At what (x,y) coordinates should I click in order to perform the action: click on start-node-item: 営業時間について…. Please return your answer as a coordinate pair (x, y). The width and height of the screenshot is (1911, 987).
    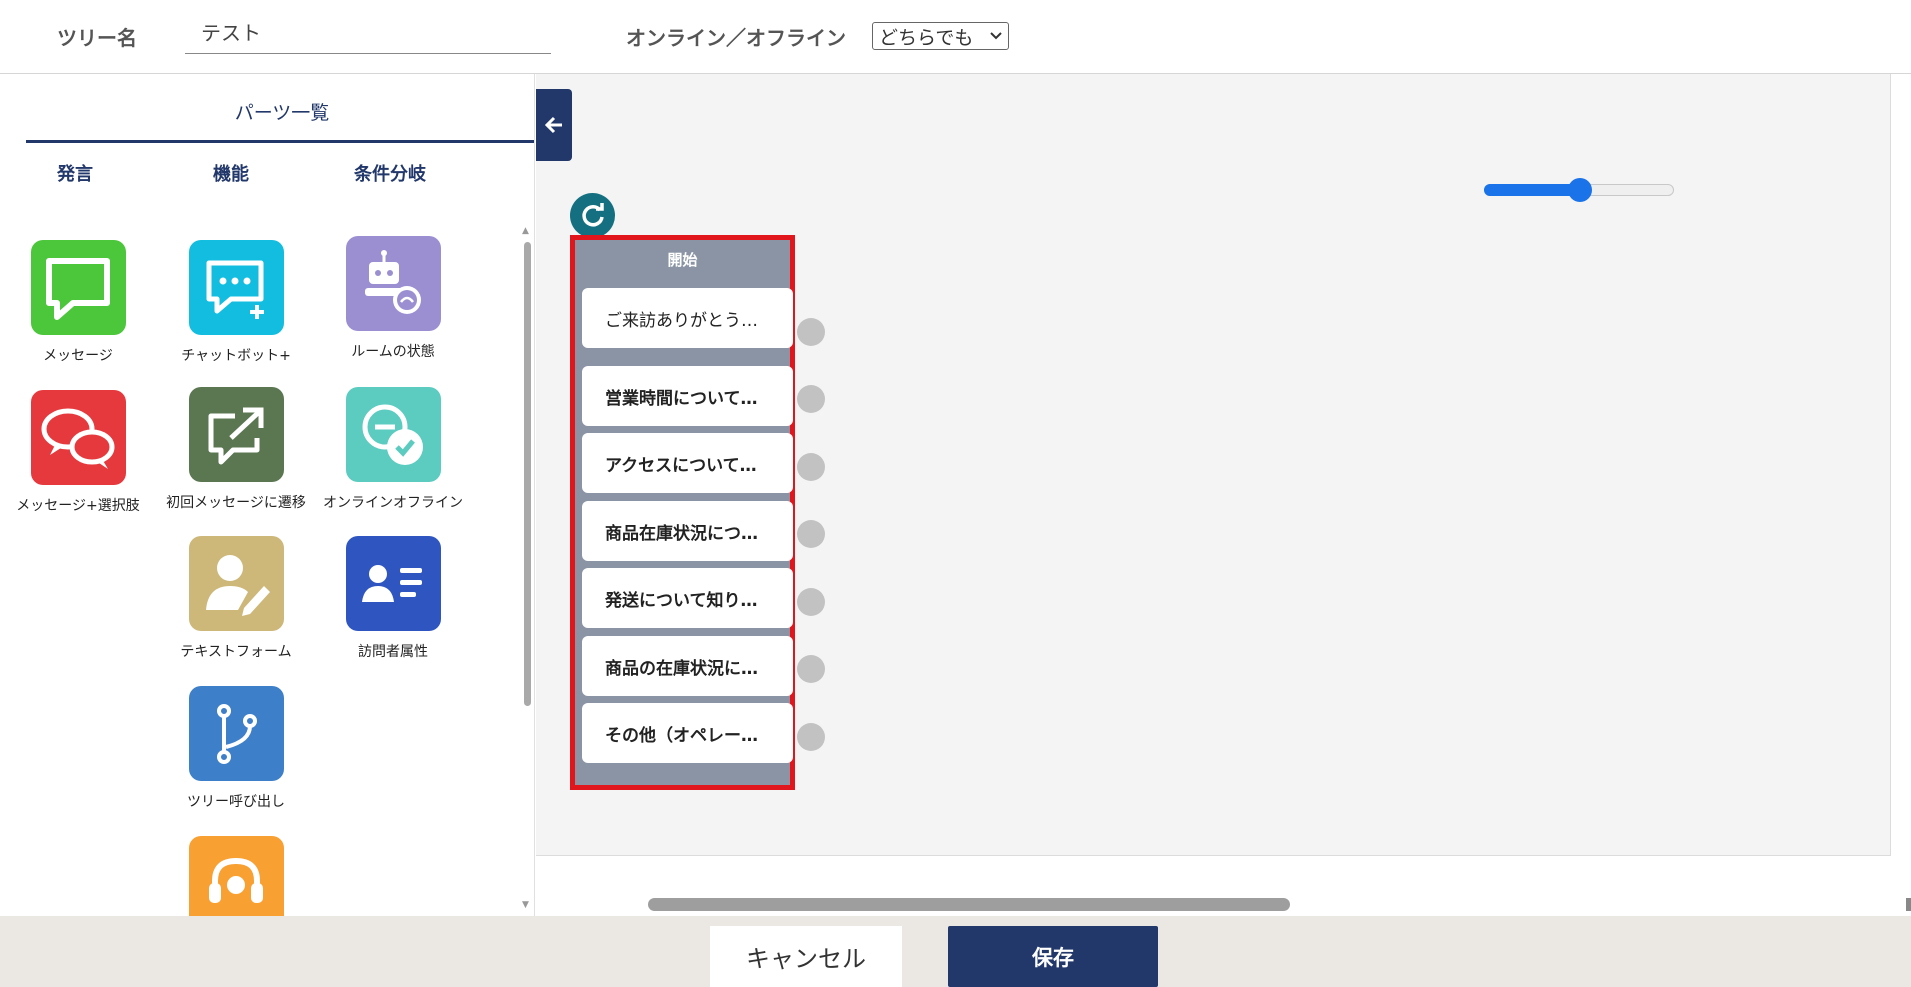
    Looking at the image, I should click on (687, 396).